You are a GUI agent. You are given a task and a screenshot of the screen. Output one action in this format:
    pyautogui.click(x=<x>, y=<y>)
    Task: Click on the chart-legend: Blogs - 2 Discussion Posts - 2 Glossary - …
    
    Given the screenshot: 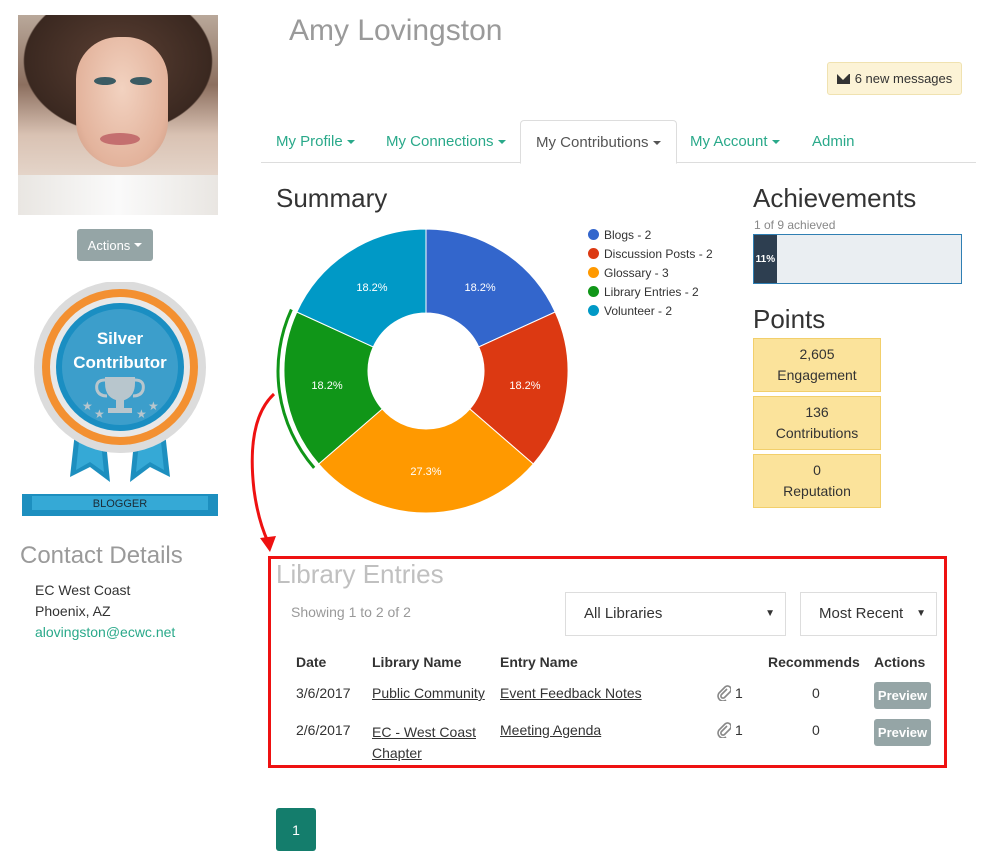 What is the action you would take?
    pyautogui.click(x=650, y=272)
    